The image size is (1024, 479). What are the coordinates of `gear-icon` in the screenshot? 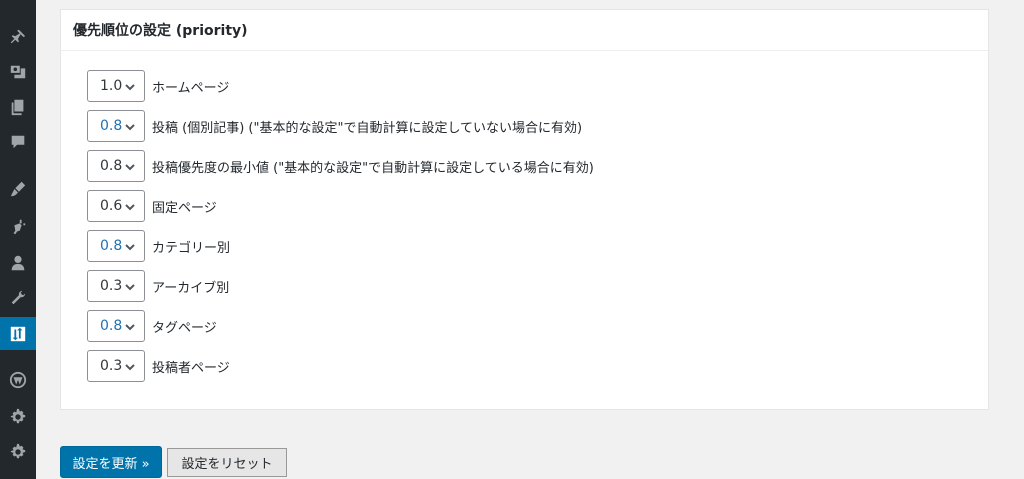 It's located at (18, 417).